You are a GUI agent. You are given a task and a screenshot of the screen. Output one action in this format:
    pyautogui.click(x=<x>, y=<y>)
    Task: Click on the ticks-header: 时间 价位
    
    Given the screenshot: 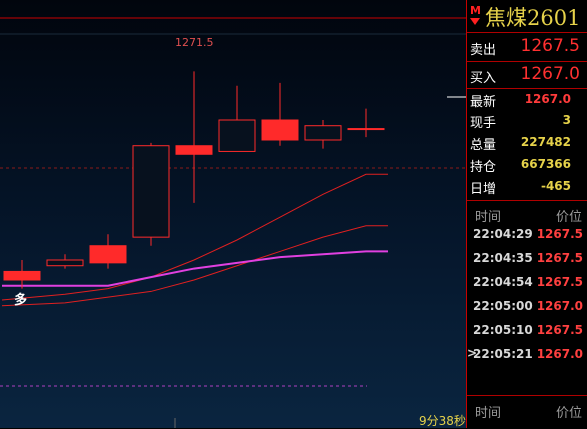 What is the action you would take?
    pyautogui.click(x=527, y=214)
    